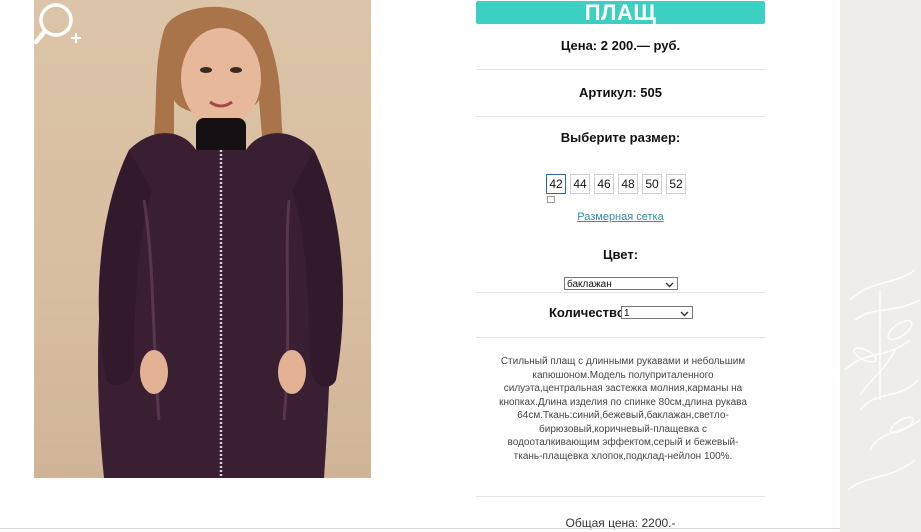 The width and height of the screenshot is (921, 532). Describe the element at coordinates (676, 184) in the screenshot. I see `size-option-52: 52` at that location.